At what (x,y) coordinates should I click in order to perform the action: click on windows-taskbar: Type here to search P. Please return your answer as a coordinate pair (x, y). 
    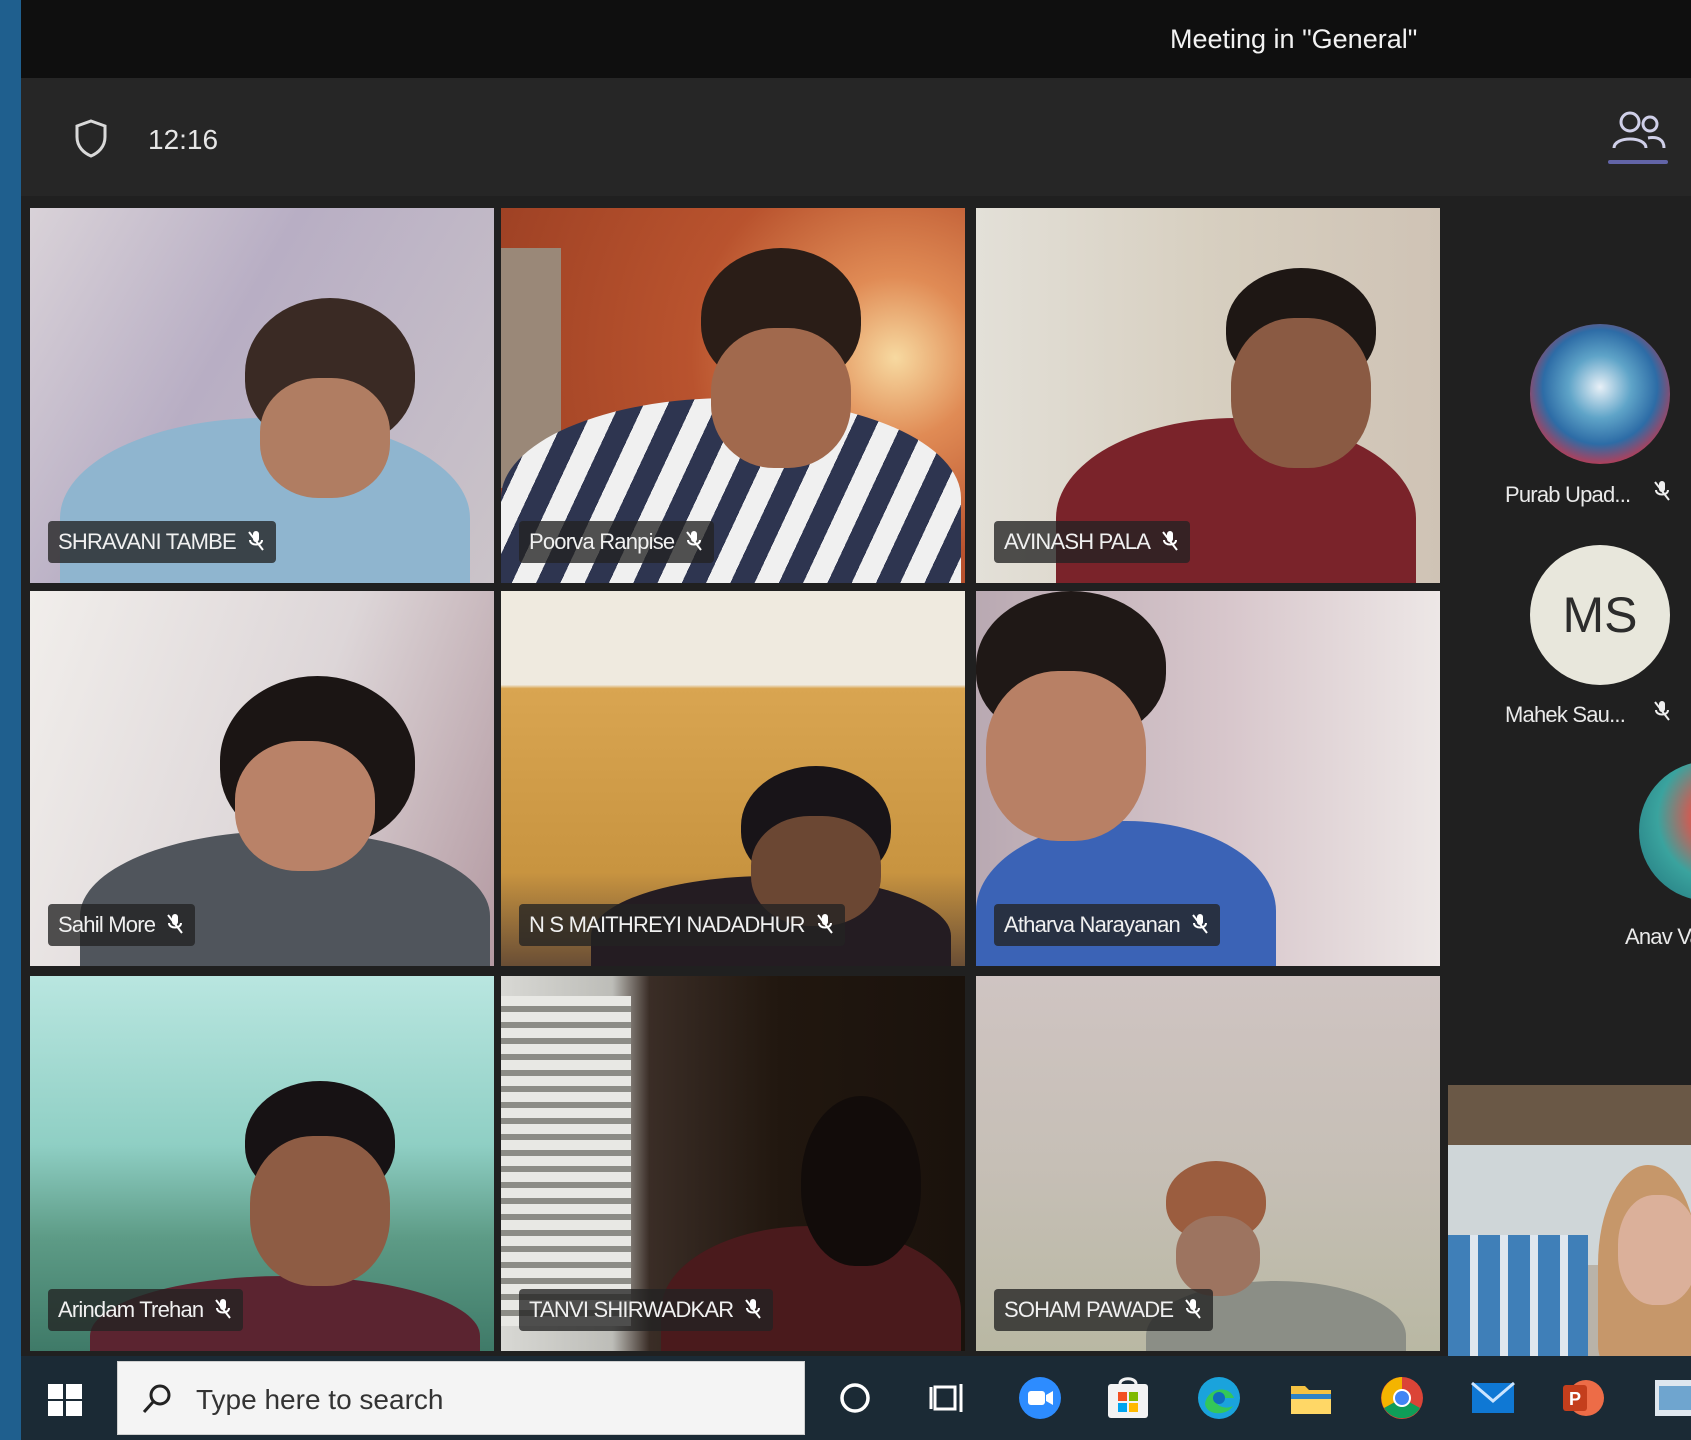
    Looking at the image, I should click on (856, 1398).